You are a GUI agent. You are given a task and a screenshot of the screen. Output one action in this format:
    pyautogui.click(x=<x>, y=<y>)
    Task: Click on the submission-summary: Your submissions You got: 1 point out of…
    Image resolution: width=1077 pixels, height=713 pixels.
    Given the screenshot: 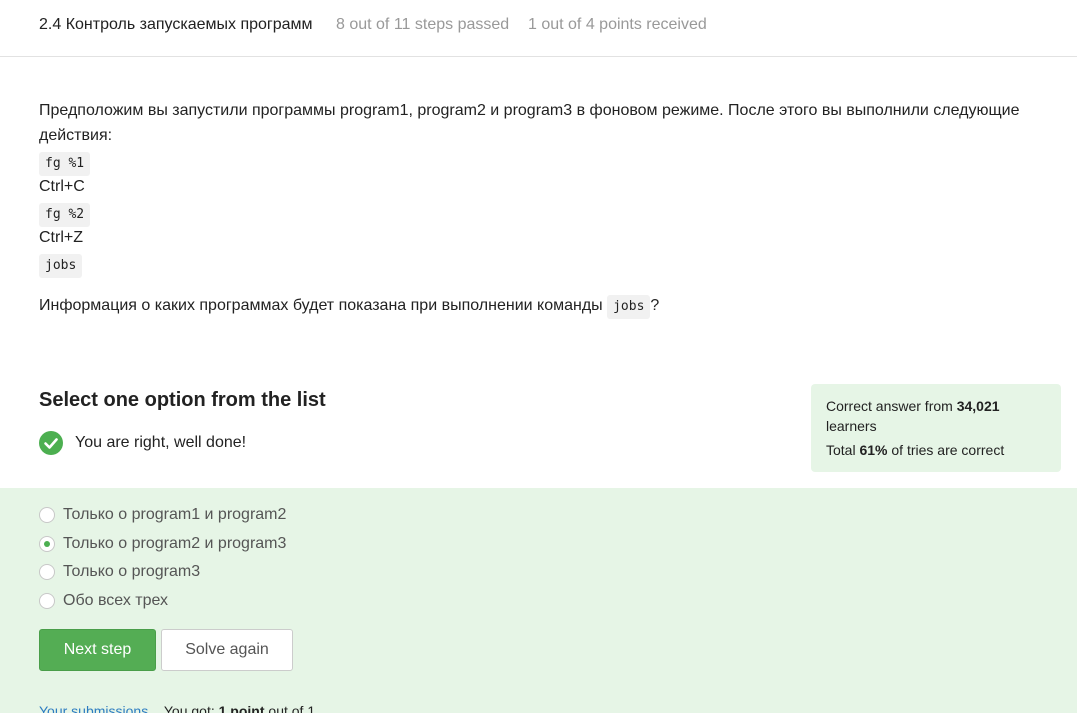 What is the action you would take?
    pyautogui.click(x=177, y=708)
    